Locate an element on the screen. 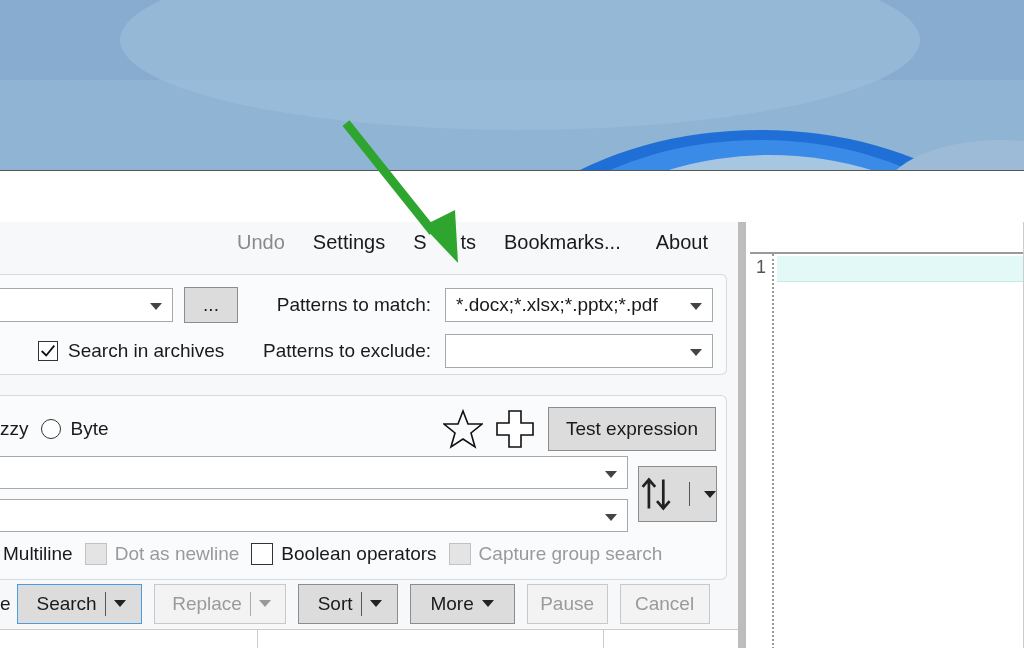  field-label: Patterns to exclude: is located at coordinates (346, 351).